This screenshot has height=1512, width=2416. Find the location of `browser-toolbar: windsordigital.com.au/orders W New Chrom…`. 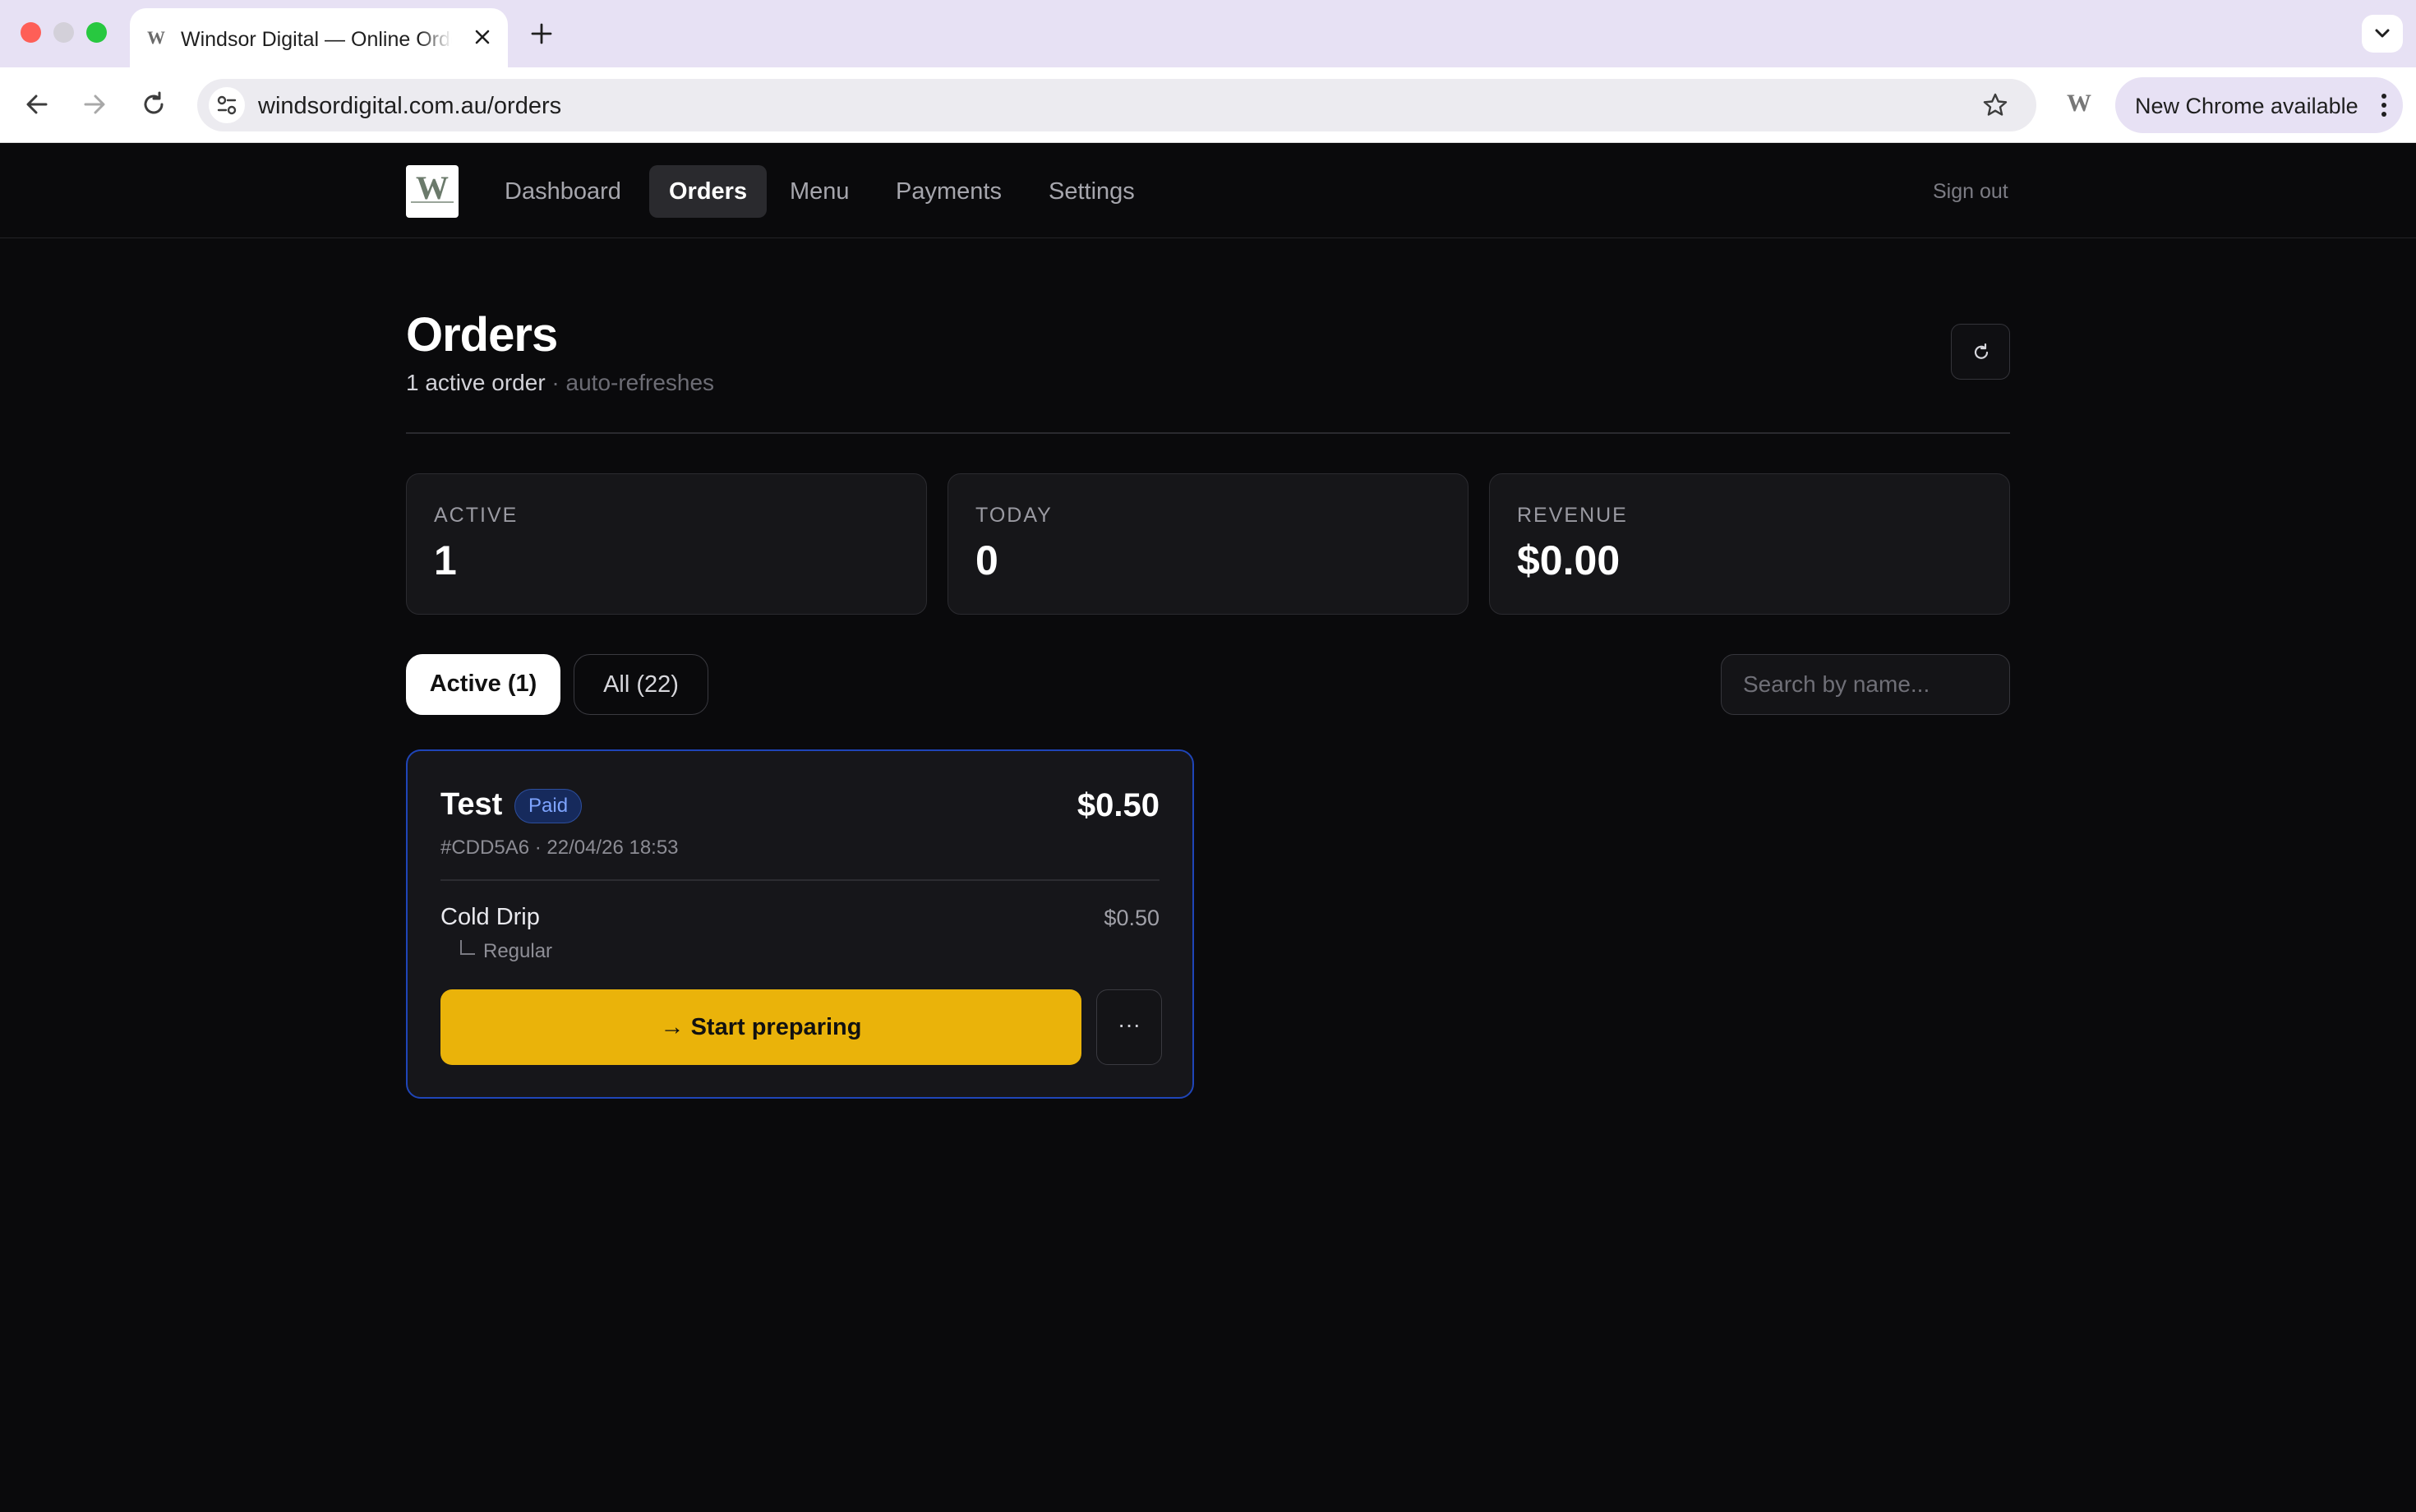

browser-toolbar: windsordigital.com.au/orders W New Chrom… is located at coordinates (1208, 105).